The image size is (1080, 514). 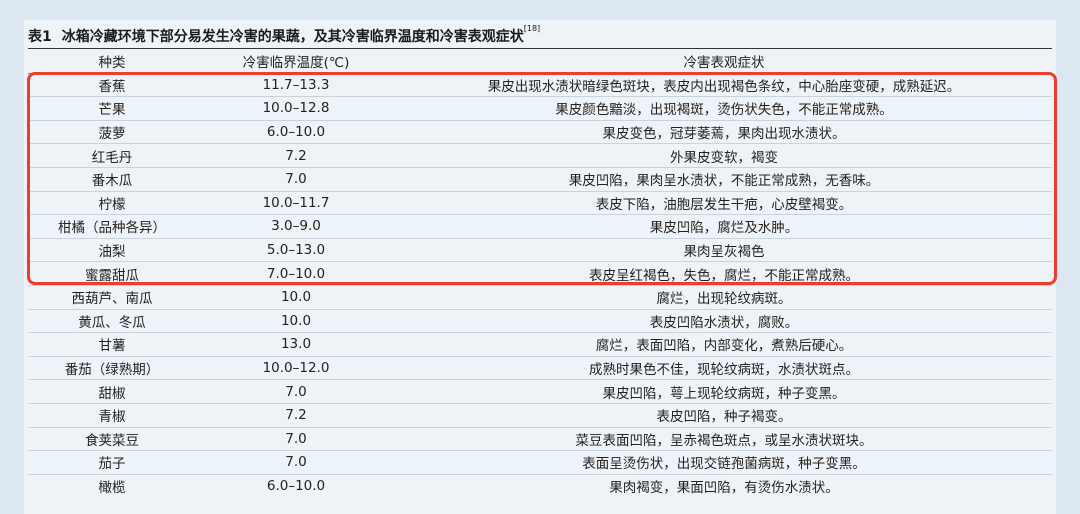 What do you see at coordinates (112, 108) in the screenshot?
I see `species-cell: 芒果` at bounding box center [112, 108].